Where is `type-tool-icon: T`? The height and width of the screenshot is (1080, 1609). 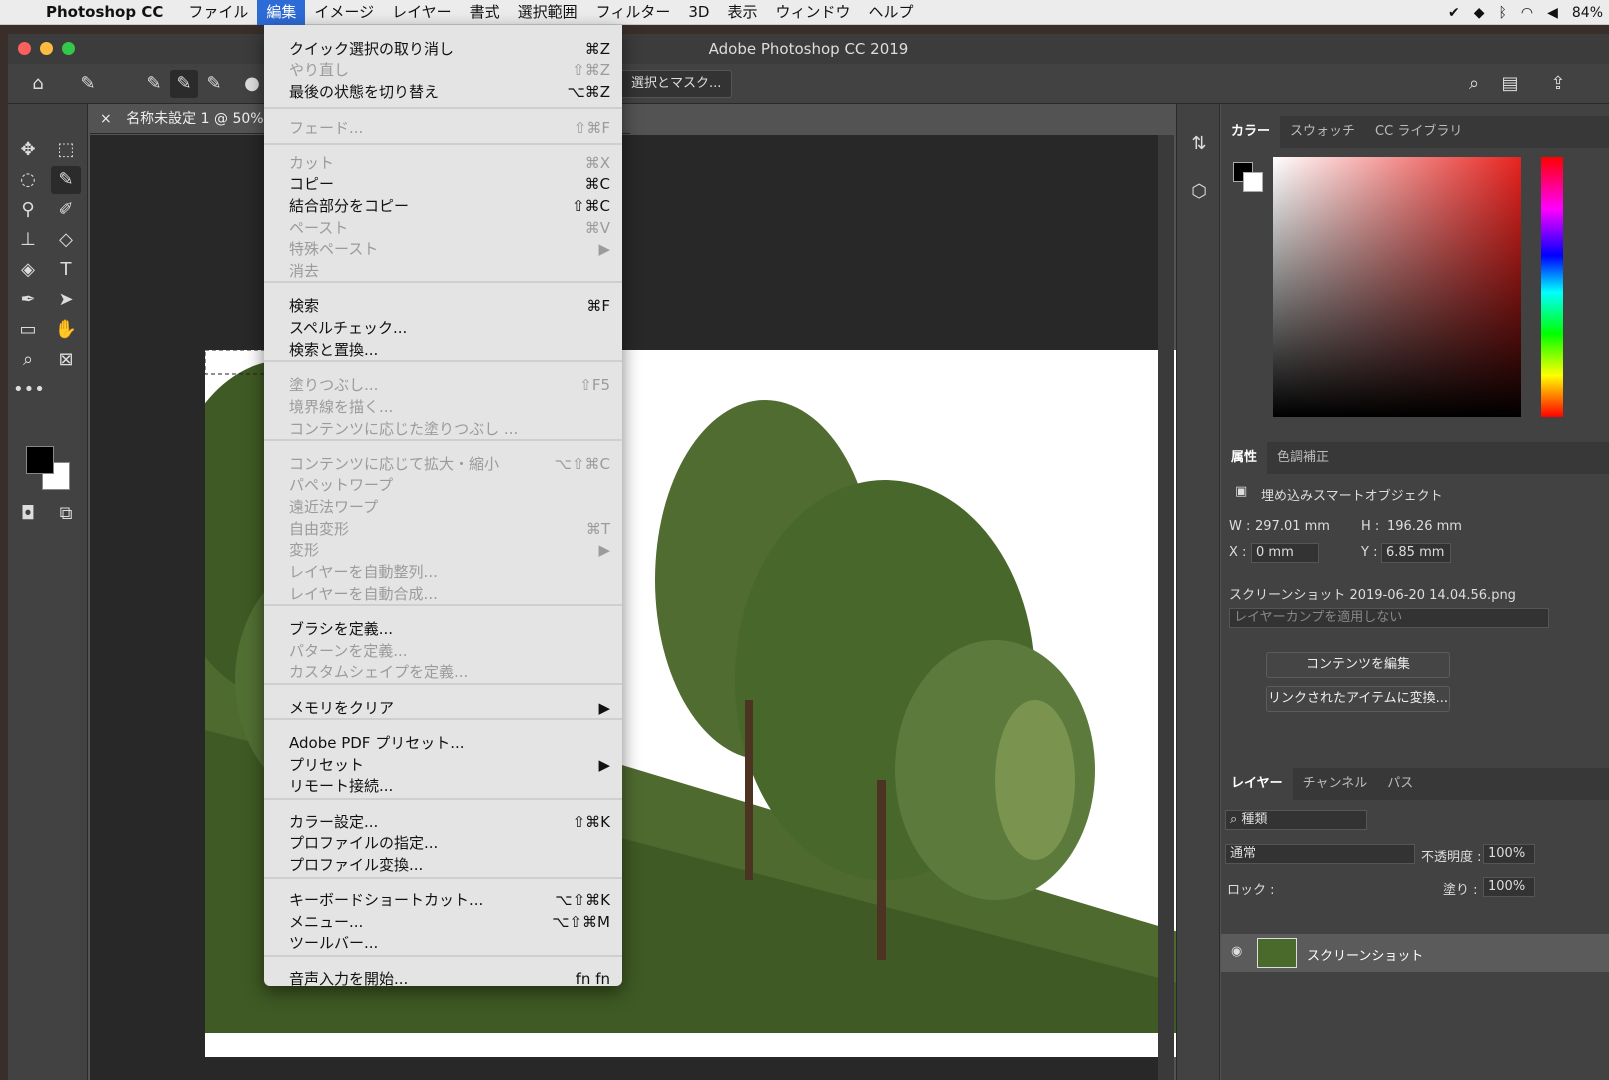
type-tool-icon: T is located at coordinates (66, 270).